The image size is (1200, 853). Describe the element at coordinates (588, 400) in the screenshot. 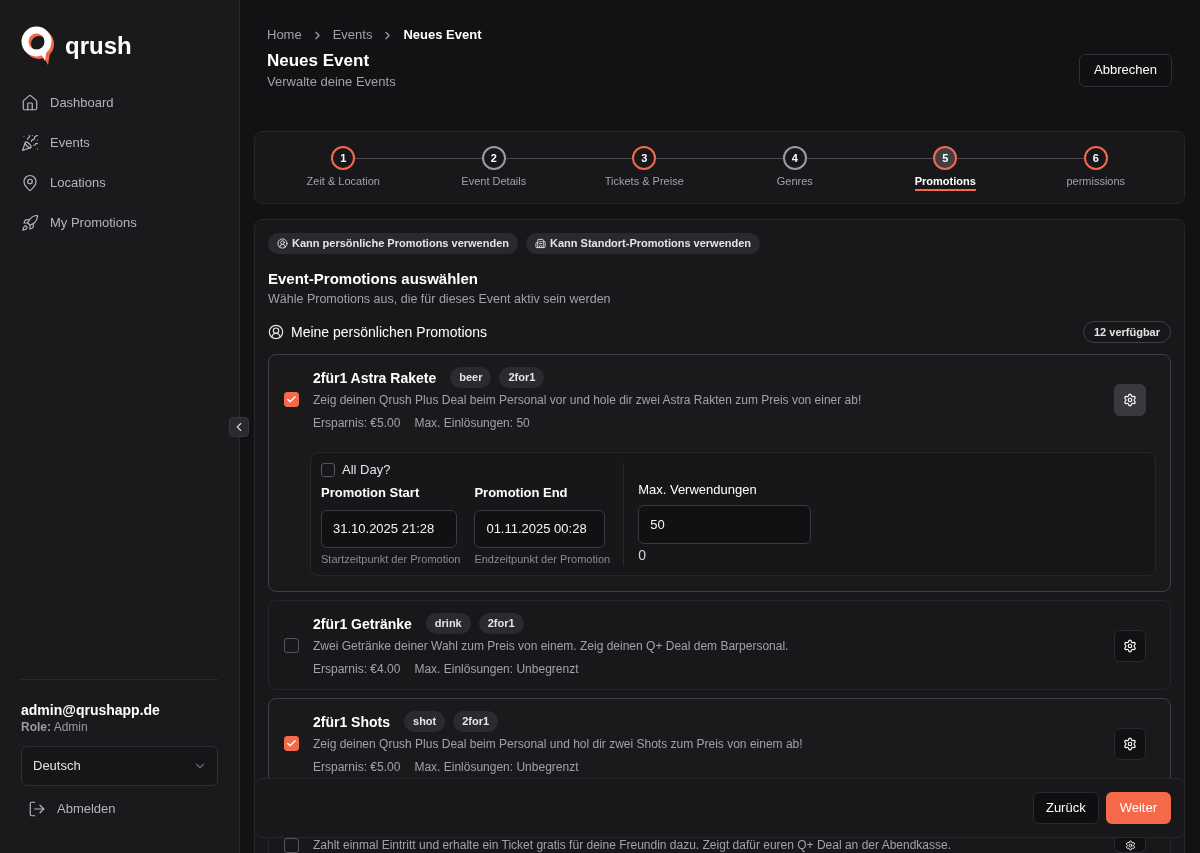

I see `promotion-description: Zeig deinen Qrush Plus Deal beim Personal vor und hole dir zwei Astra Rakten zum Preis von einer ab!` at that location.